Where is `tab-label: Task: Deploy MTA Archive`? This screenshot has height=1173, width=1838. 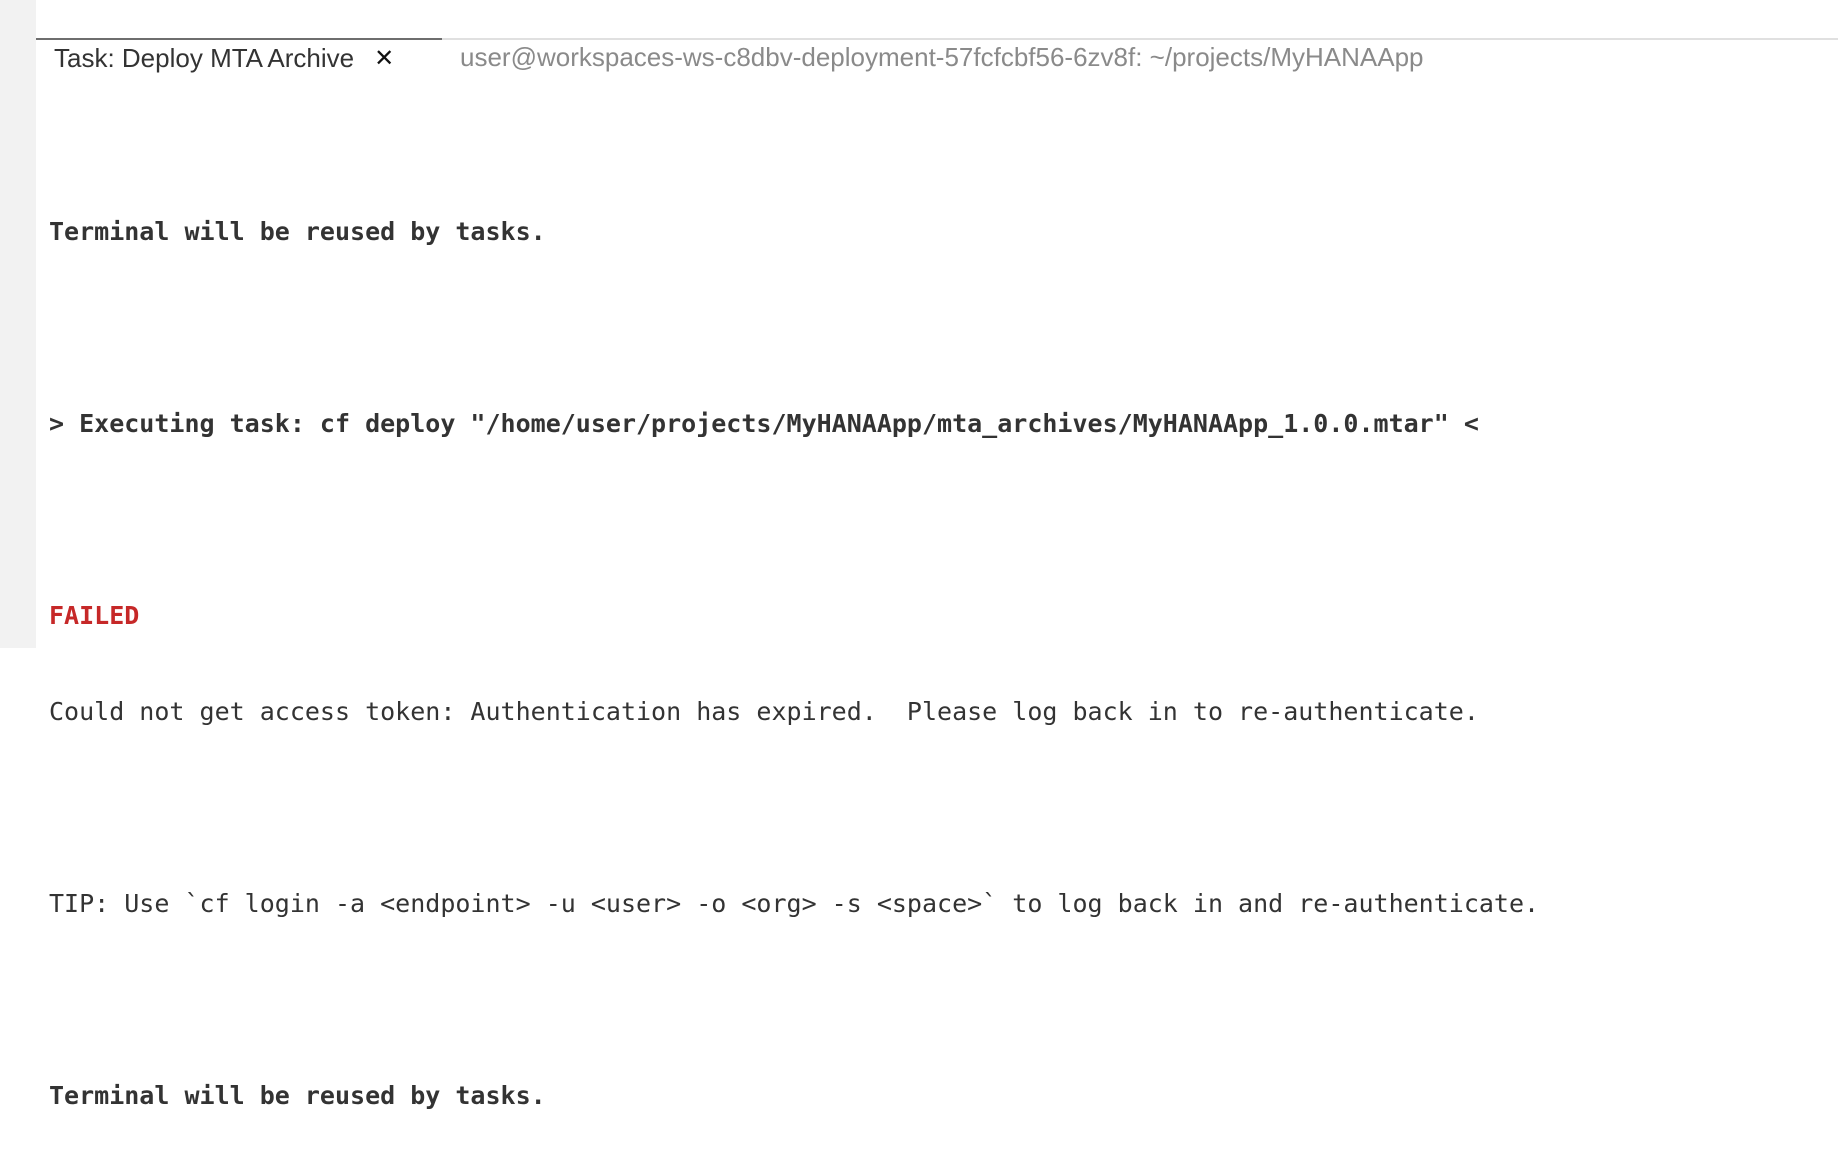 tab-label: Task: Deploy MTA Archive is located at coordinates (204, 57).